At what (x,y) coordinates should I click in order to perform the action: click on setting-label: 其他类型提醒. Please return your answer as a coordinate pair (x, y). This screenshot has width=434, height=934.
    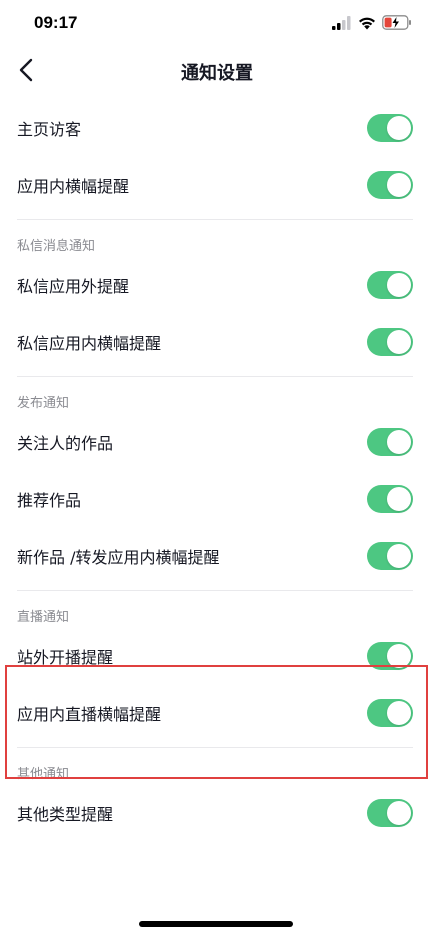
    Looking at the image, I should click on (65, 814).